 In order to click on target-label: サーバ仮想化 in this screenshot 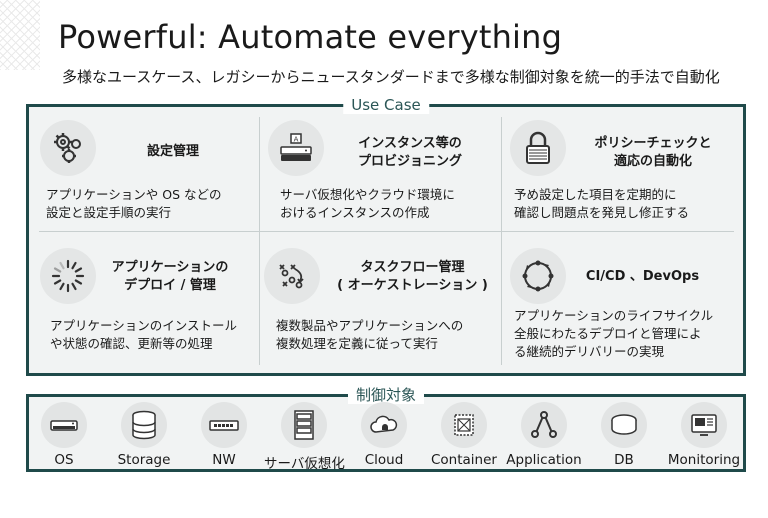, I will do `click(304, 464)`.